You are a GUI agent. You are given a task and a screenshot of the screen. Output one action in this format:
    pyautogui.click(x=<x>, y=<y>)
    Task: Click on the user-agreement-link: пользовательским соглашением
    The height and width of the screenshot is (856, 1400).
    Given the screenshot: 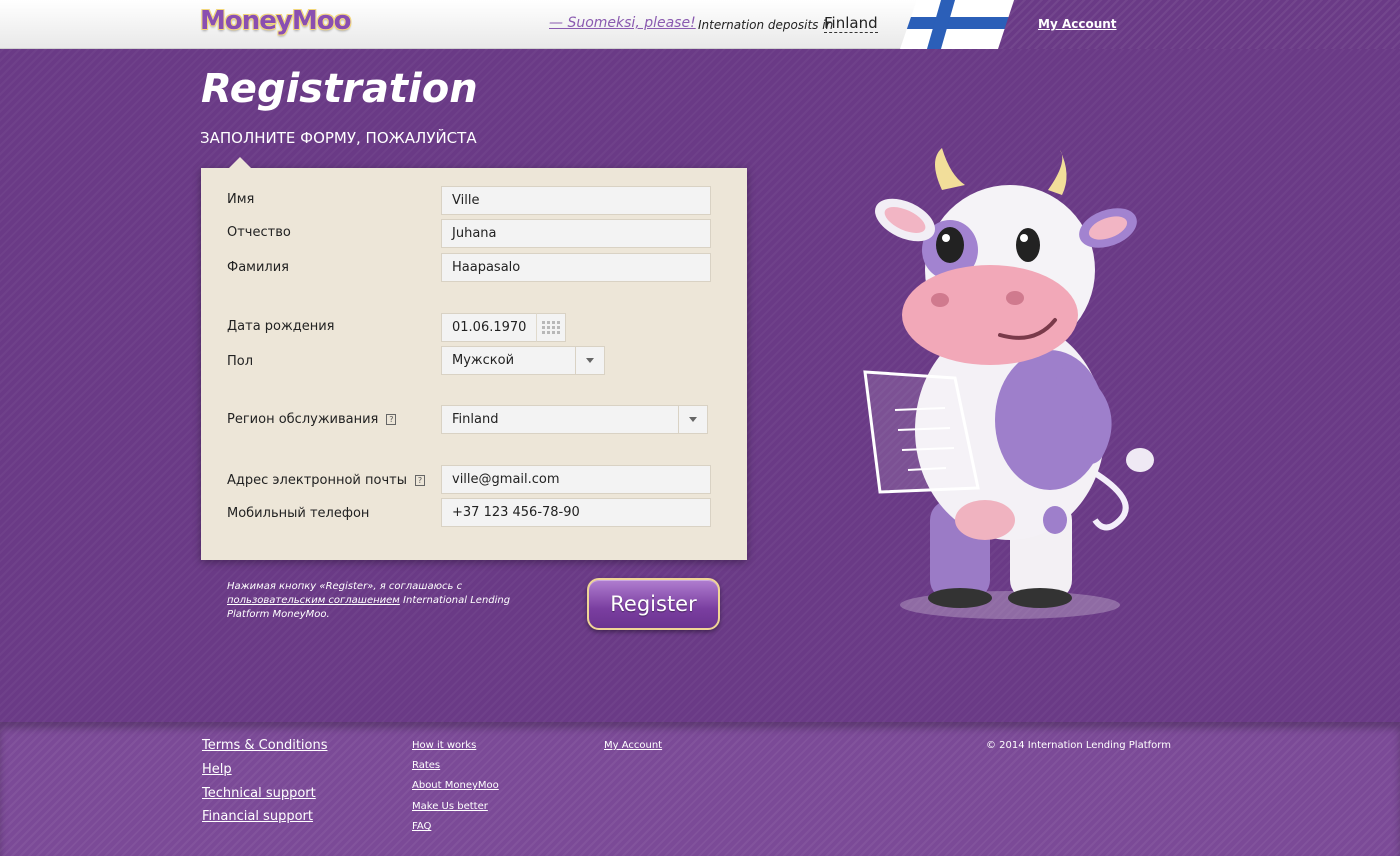 What is the action you would take?
    pyautogui.click(x=313, y=600)
    